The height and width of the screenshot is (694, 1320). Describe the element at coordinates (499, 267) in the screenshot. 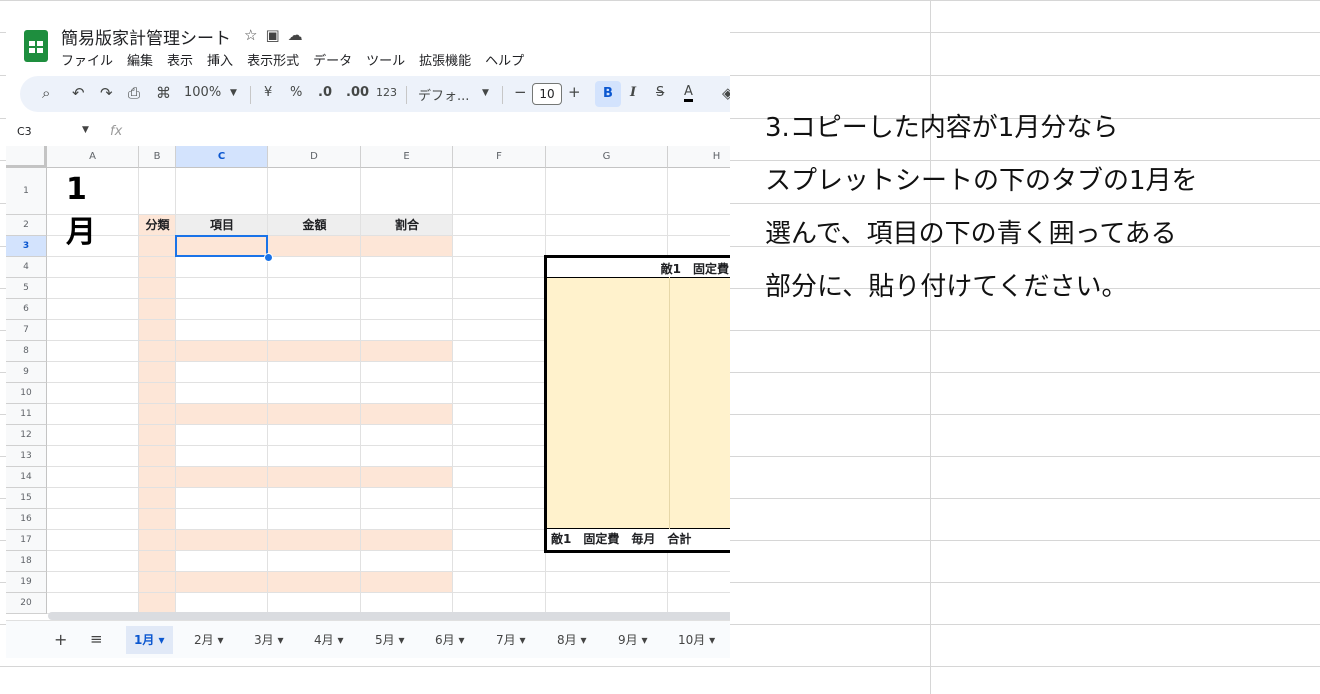

I see `cell-F4` at that location.